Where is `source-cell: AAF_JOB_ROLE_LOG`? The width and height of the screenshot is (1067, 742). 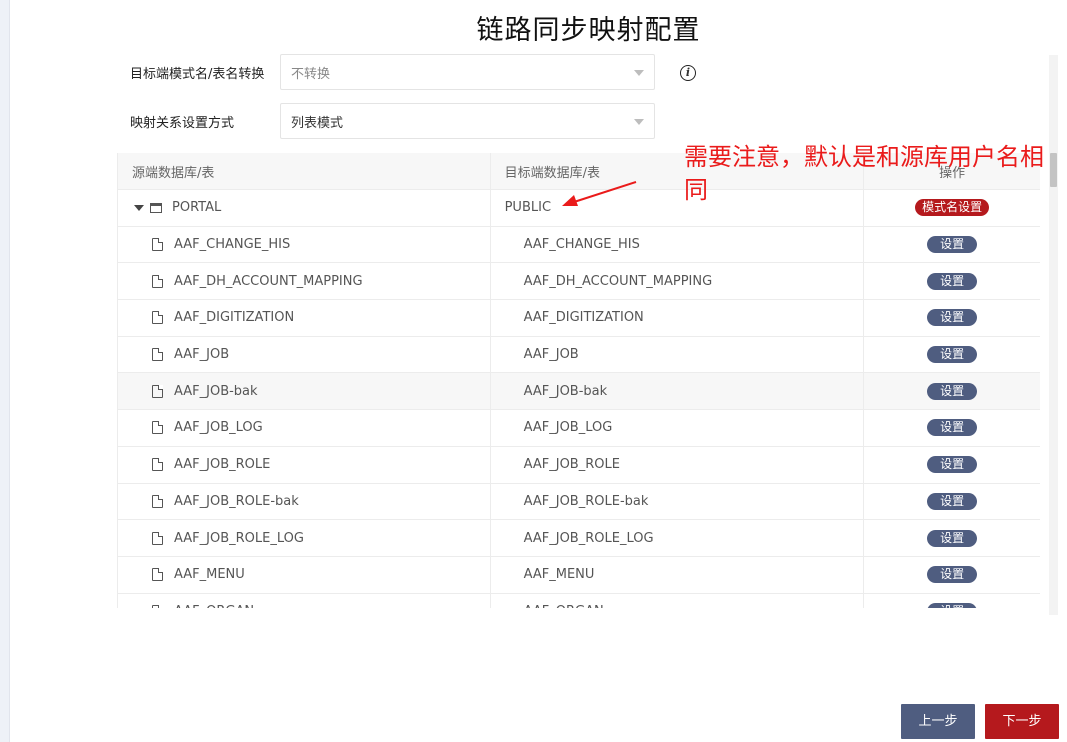 source-cell: AAF_JOB_ROLE_LOG is located at coordinates (304, 538).